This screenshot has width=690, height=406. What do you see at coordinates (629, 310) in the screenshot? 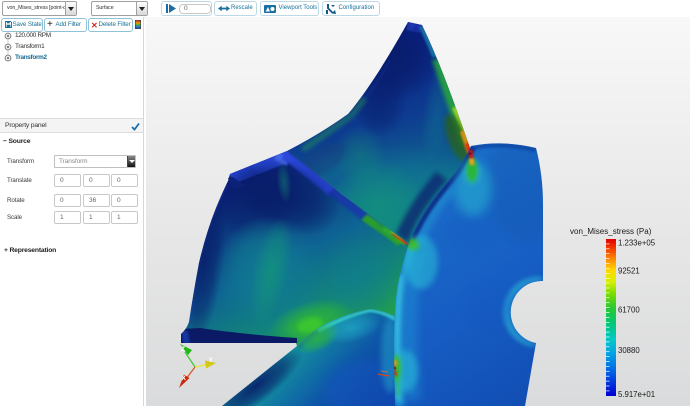
I see `svg-text: 61700` at bounding box center [629, 310].